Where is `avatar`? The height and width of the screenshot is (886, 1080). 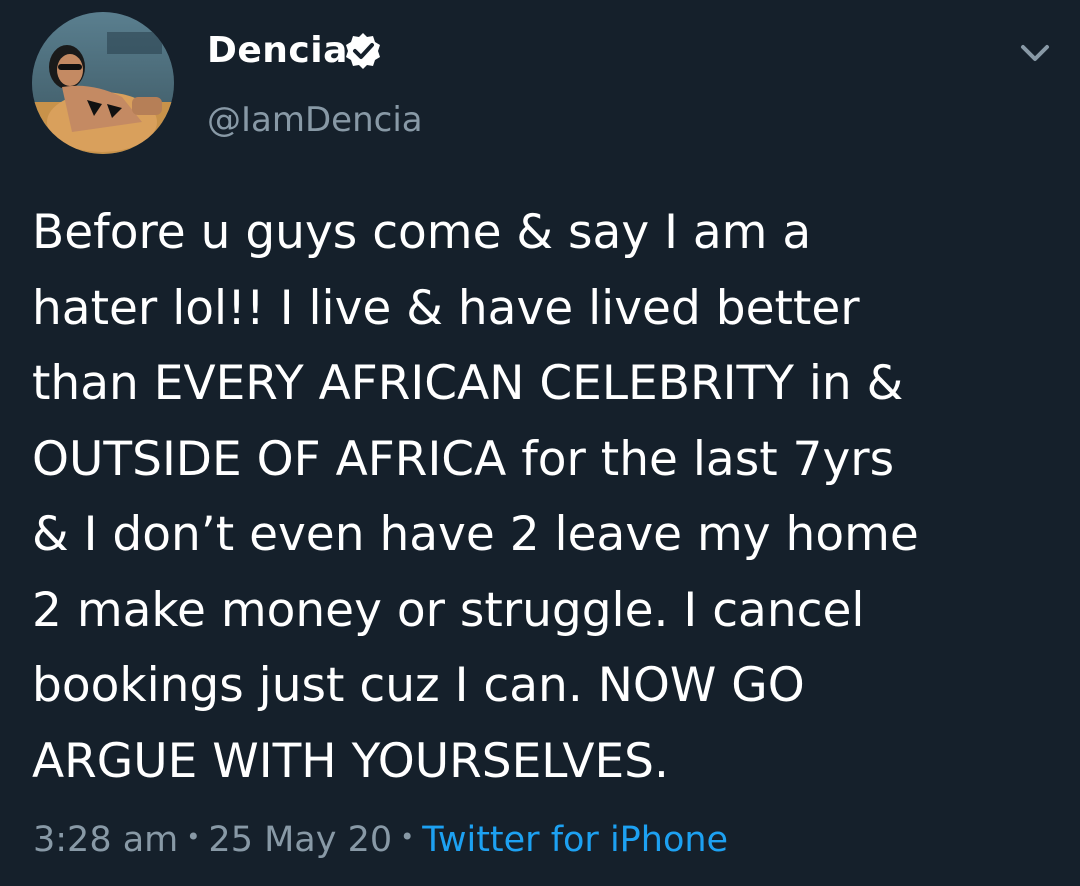
avatar is located at coordinates (103, 83).